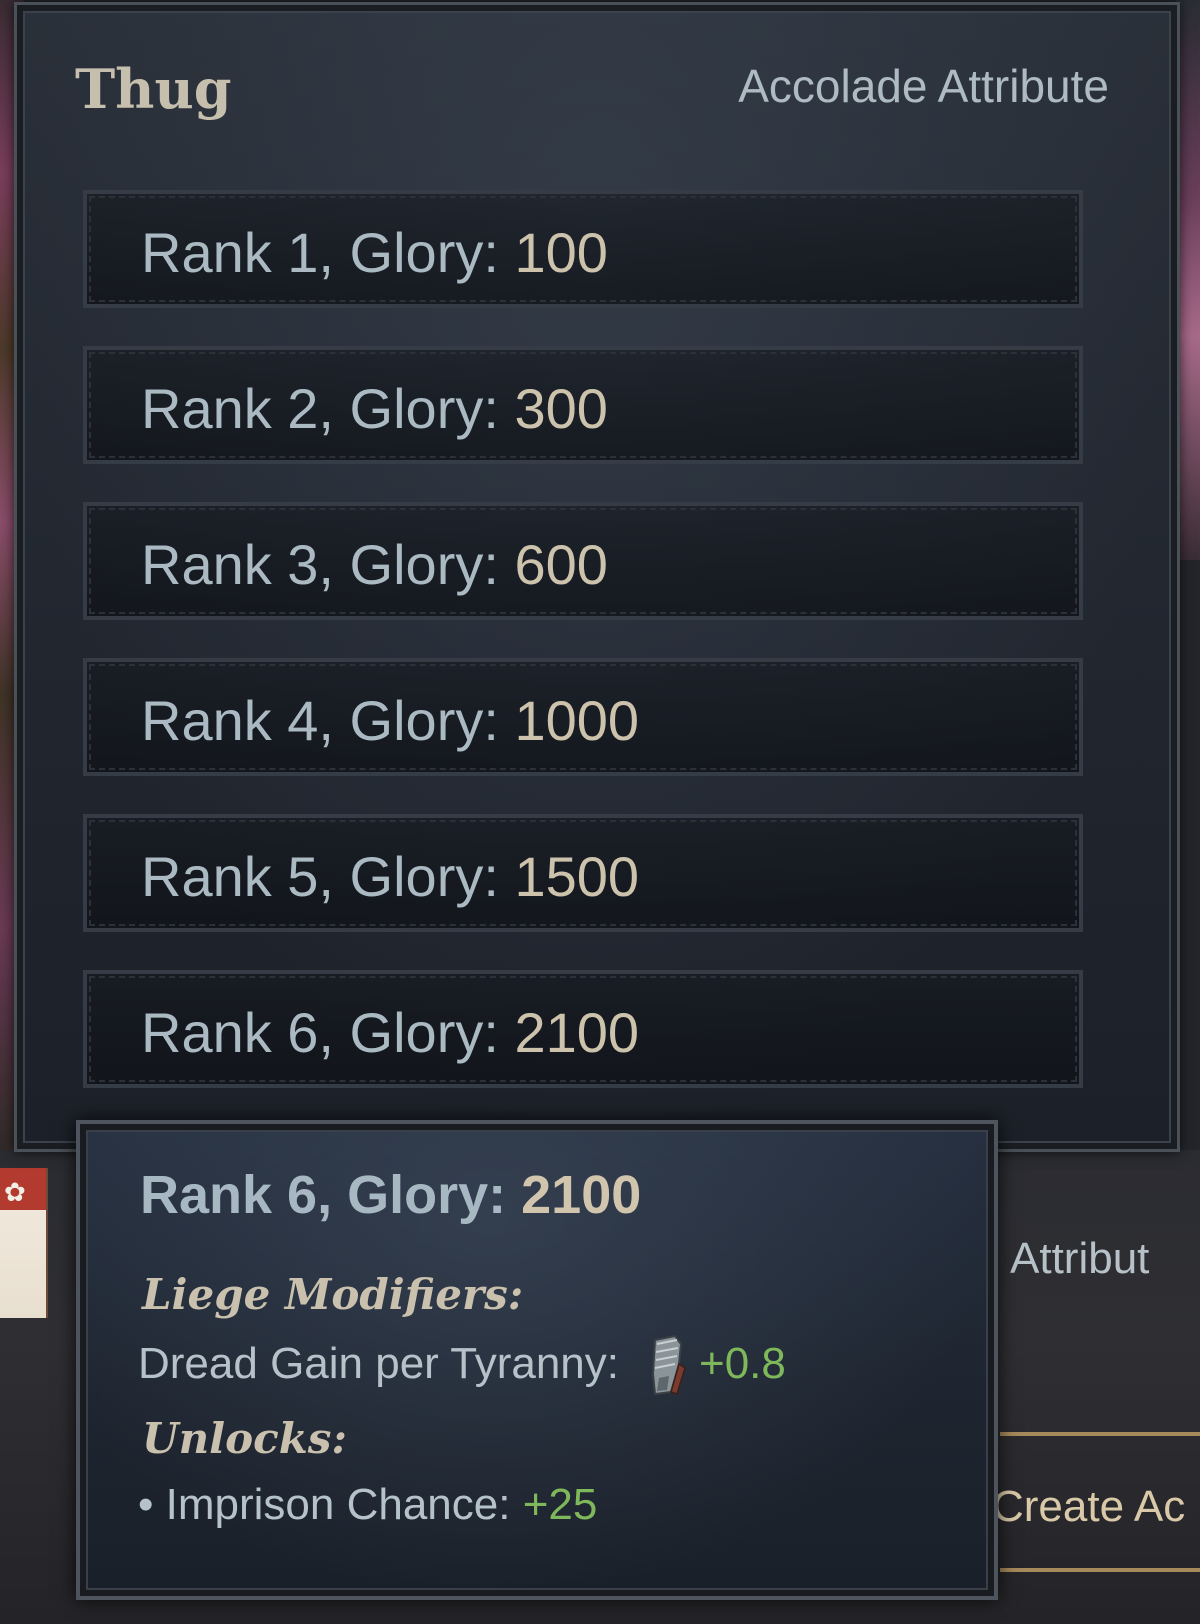  I want to click on gauntlet-icon, so click(667, 1365).